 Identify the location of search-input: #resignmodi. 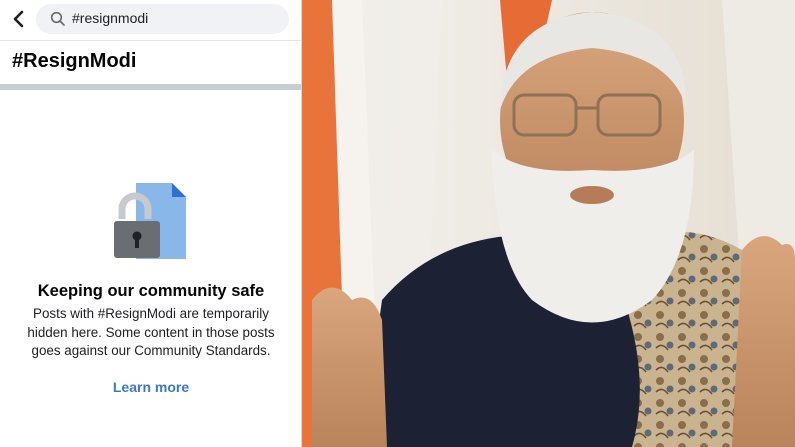
(162, 19).